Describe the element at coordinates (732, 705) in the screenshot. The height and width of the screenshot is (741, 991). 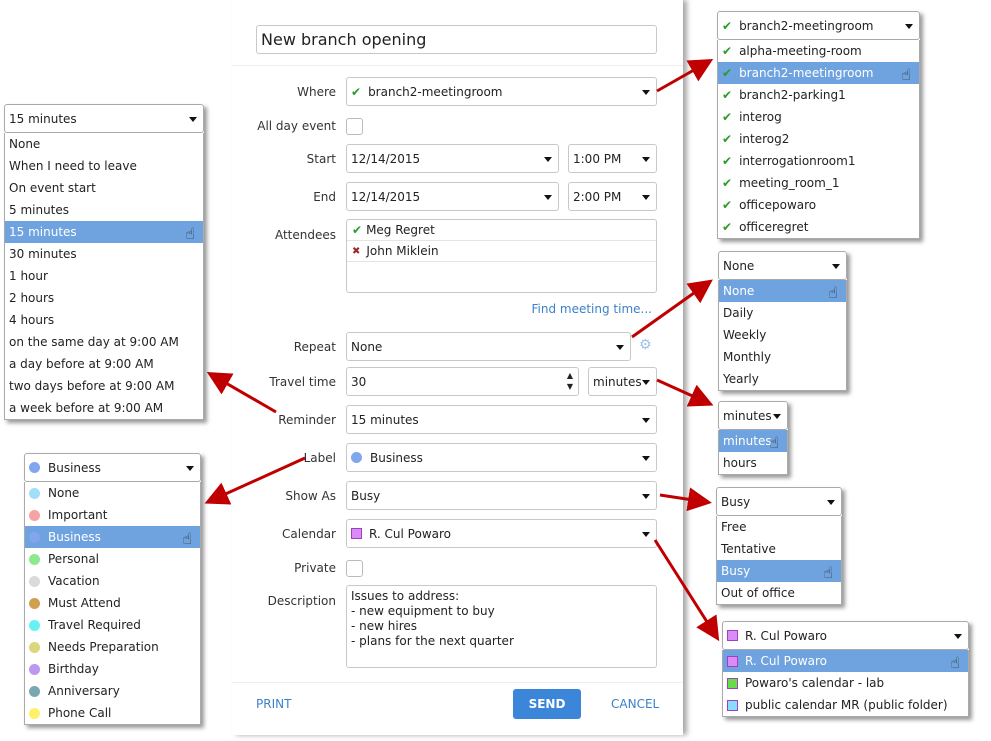
I see `color-square-icon` at that location.